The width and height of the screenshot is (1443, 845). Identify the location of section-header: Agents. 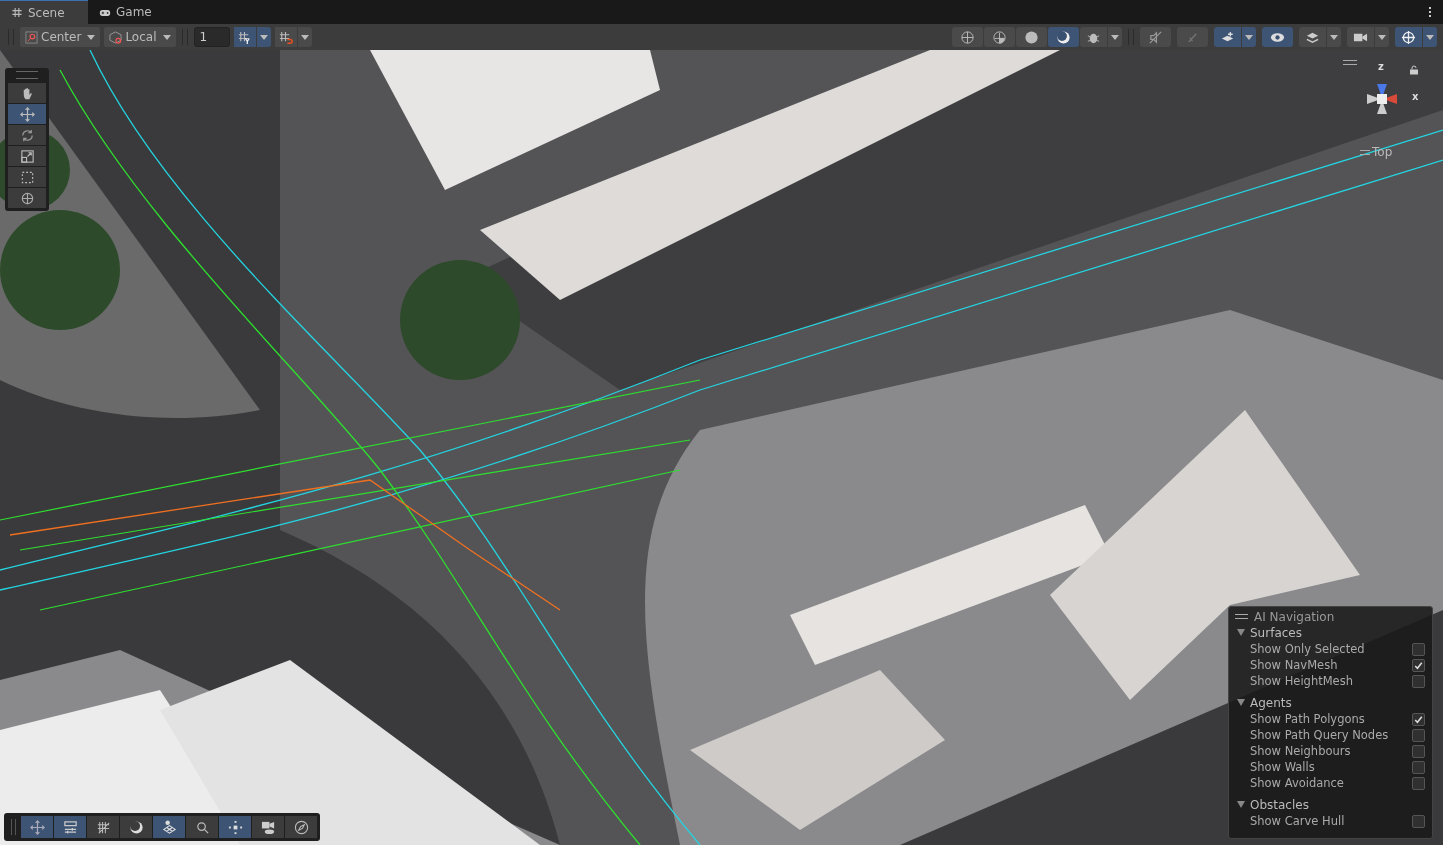
(1330, 702).